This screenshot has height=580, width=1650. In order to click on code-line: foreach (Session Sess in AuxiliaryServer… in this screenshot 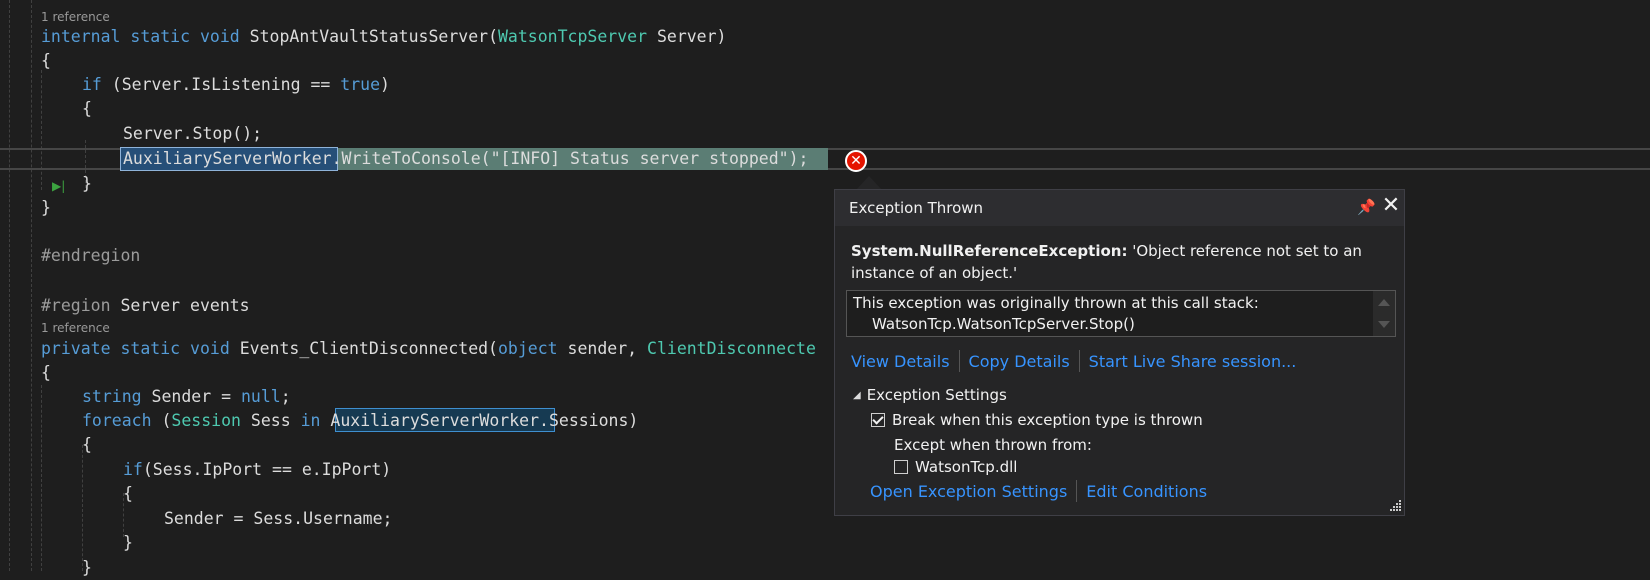, I will do `click(319, 421)`.